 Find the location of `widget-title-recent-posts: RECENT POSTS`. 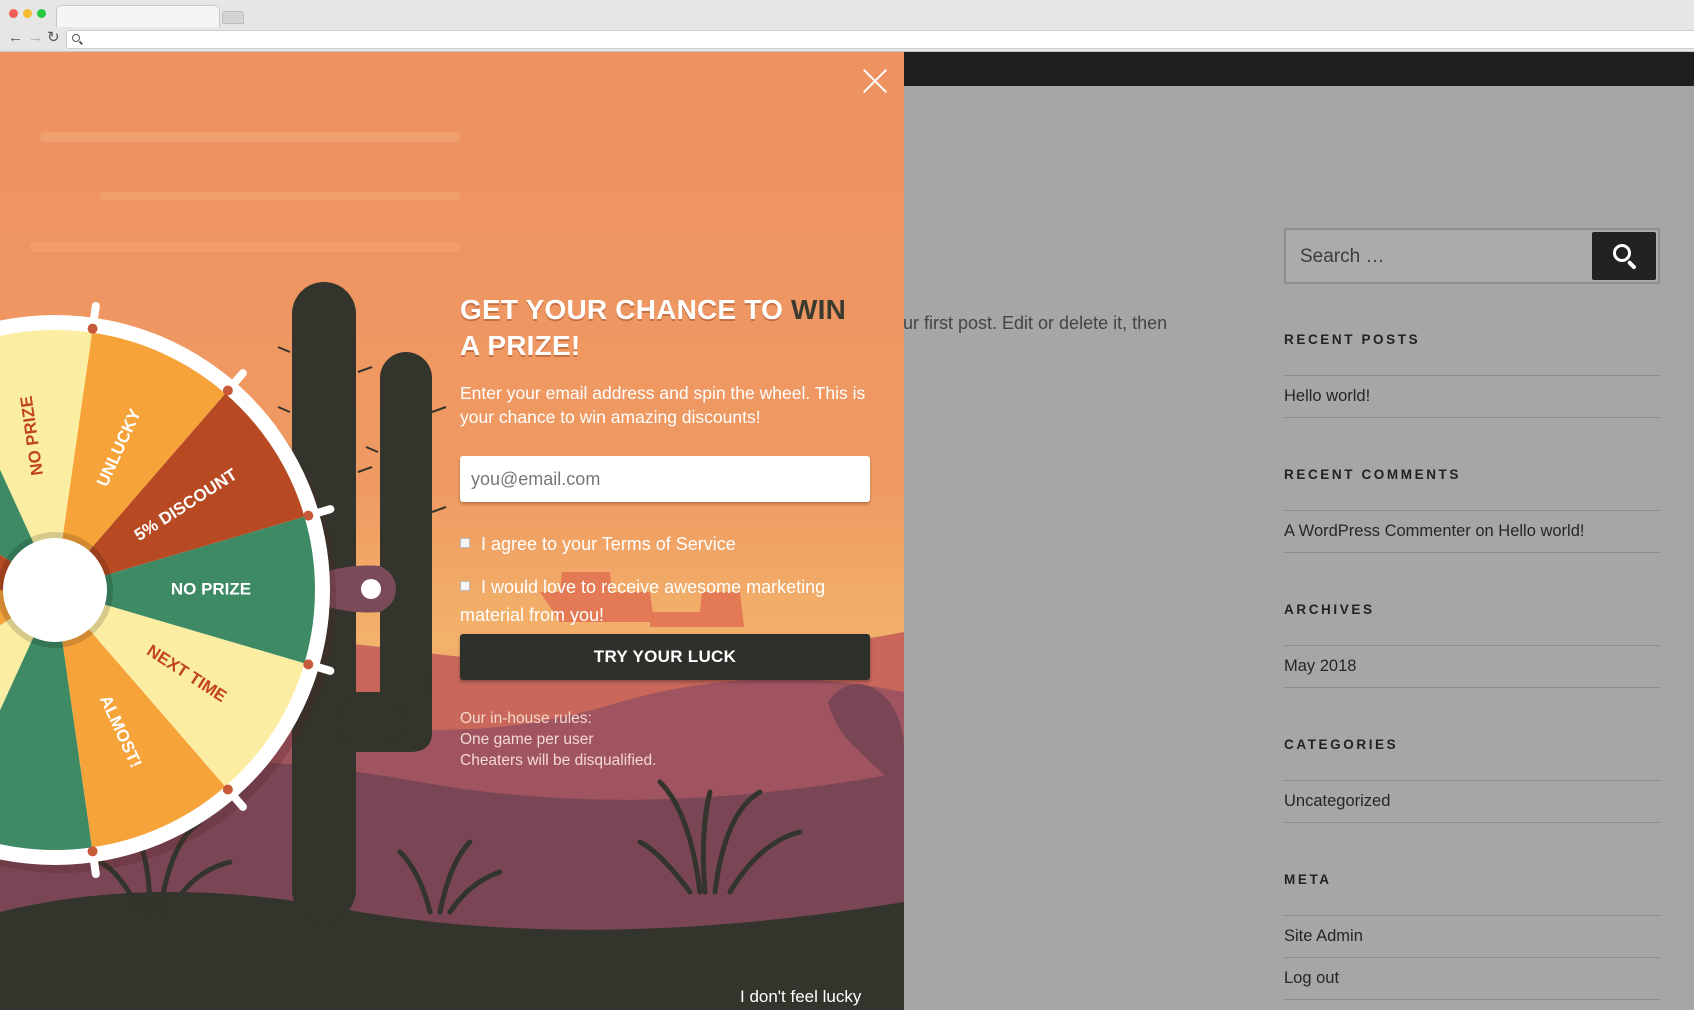

widget-title-recent-posts: RECENT POSTS is located at coordinates (1352, 339).